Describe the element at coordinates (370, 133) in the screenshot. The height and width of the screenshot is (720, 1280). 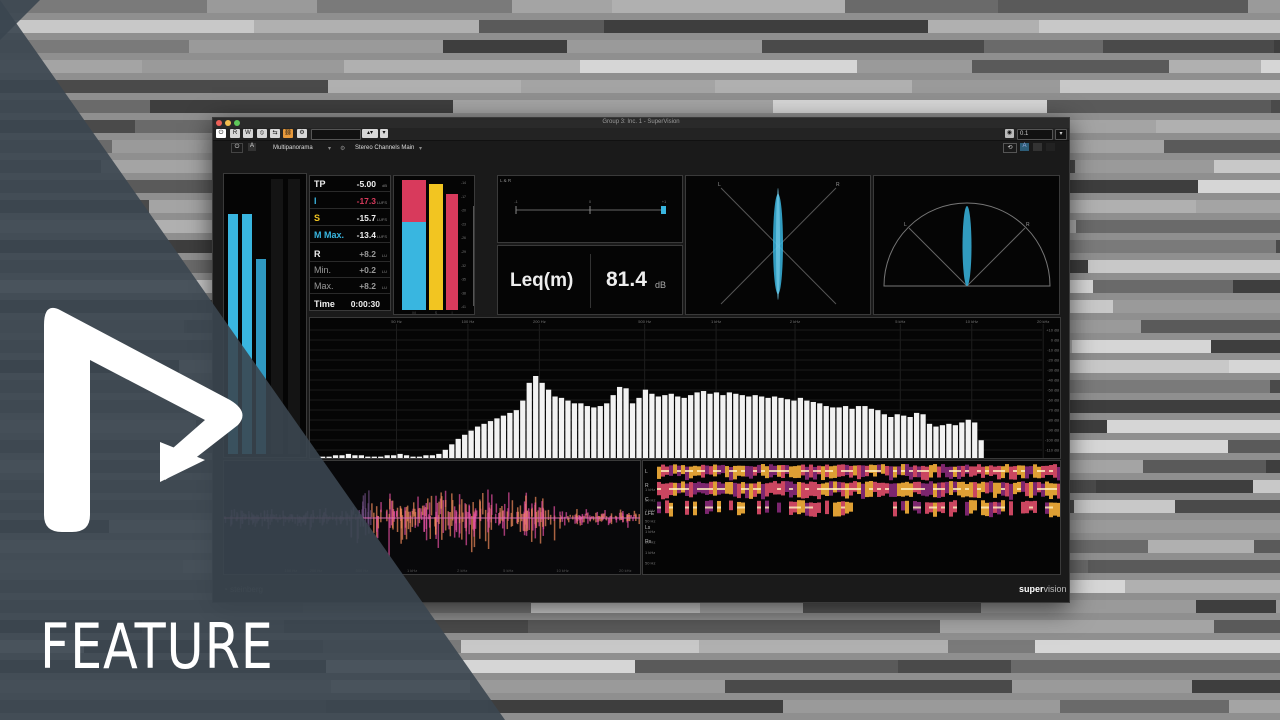
I see `preset-nav-icon: ▴▾` at that location.